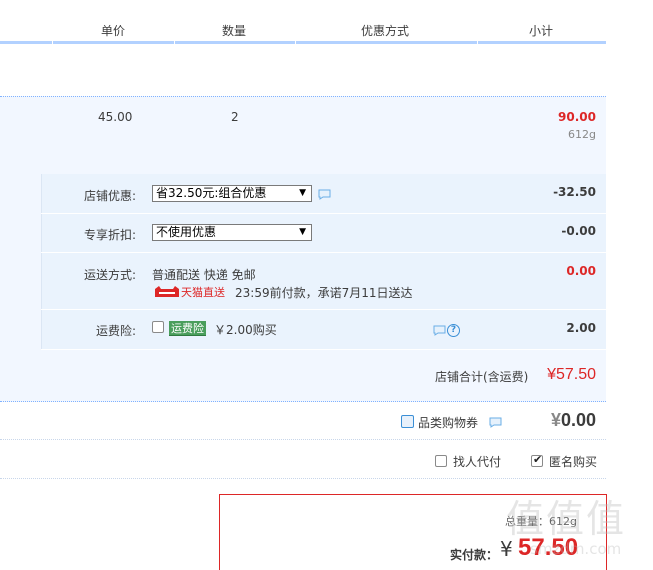 Image resolution: width=653 pixels, height=570 pixels. I want to click on anonymous-label: 匿名购买, so click(573, 462).